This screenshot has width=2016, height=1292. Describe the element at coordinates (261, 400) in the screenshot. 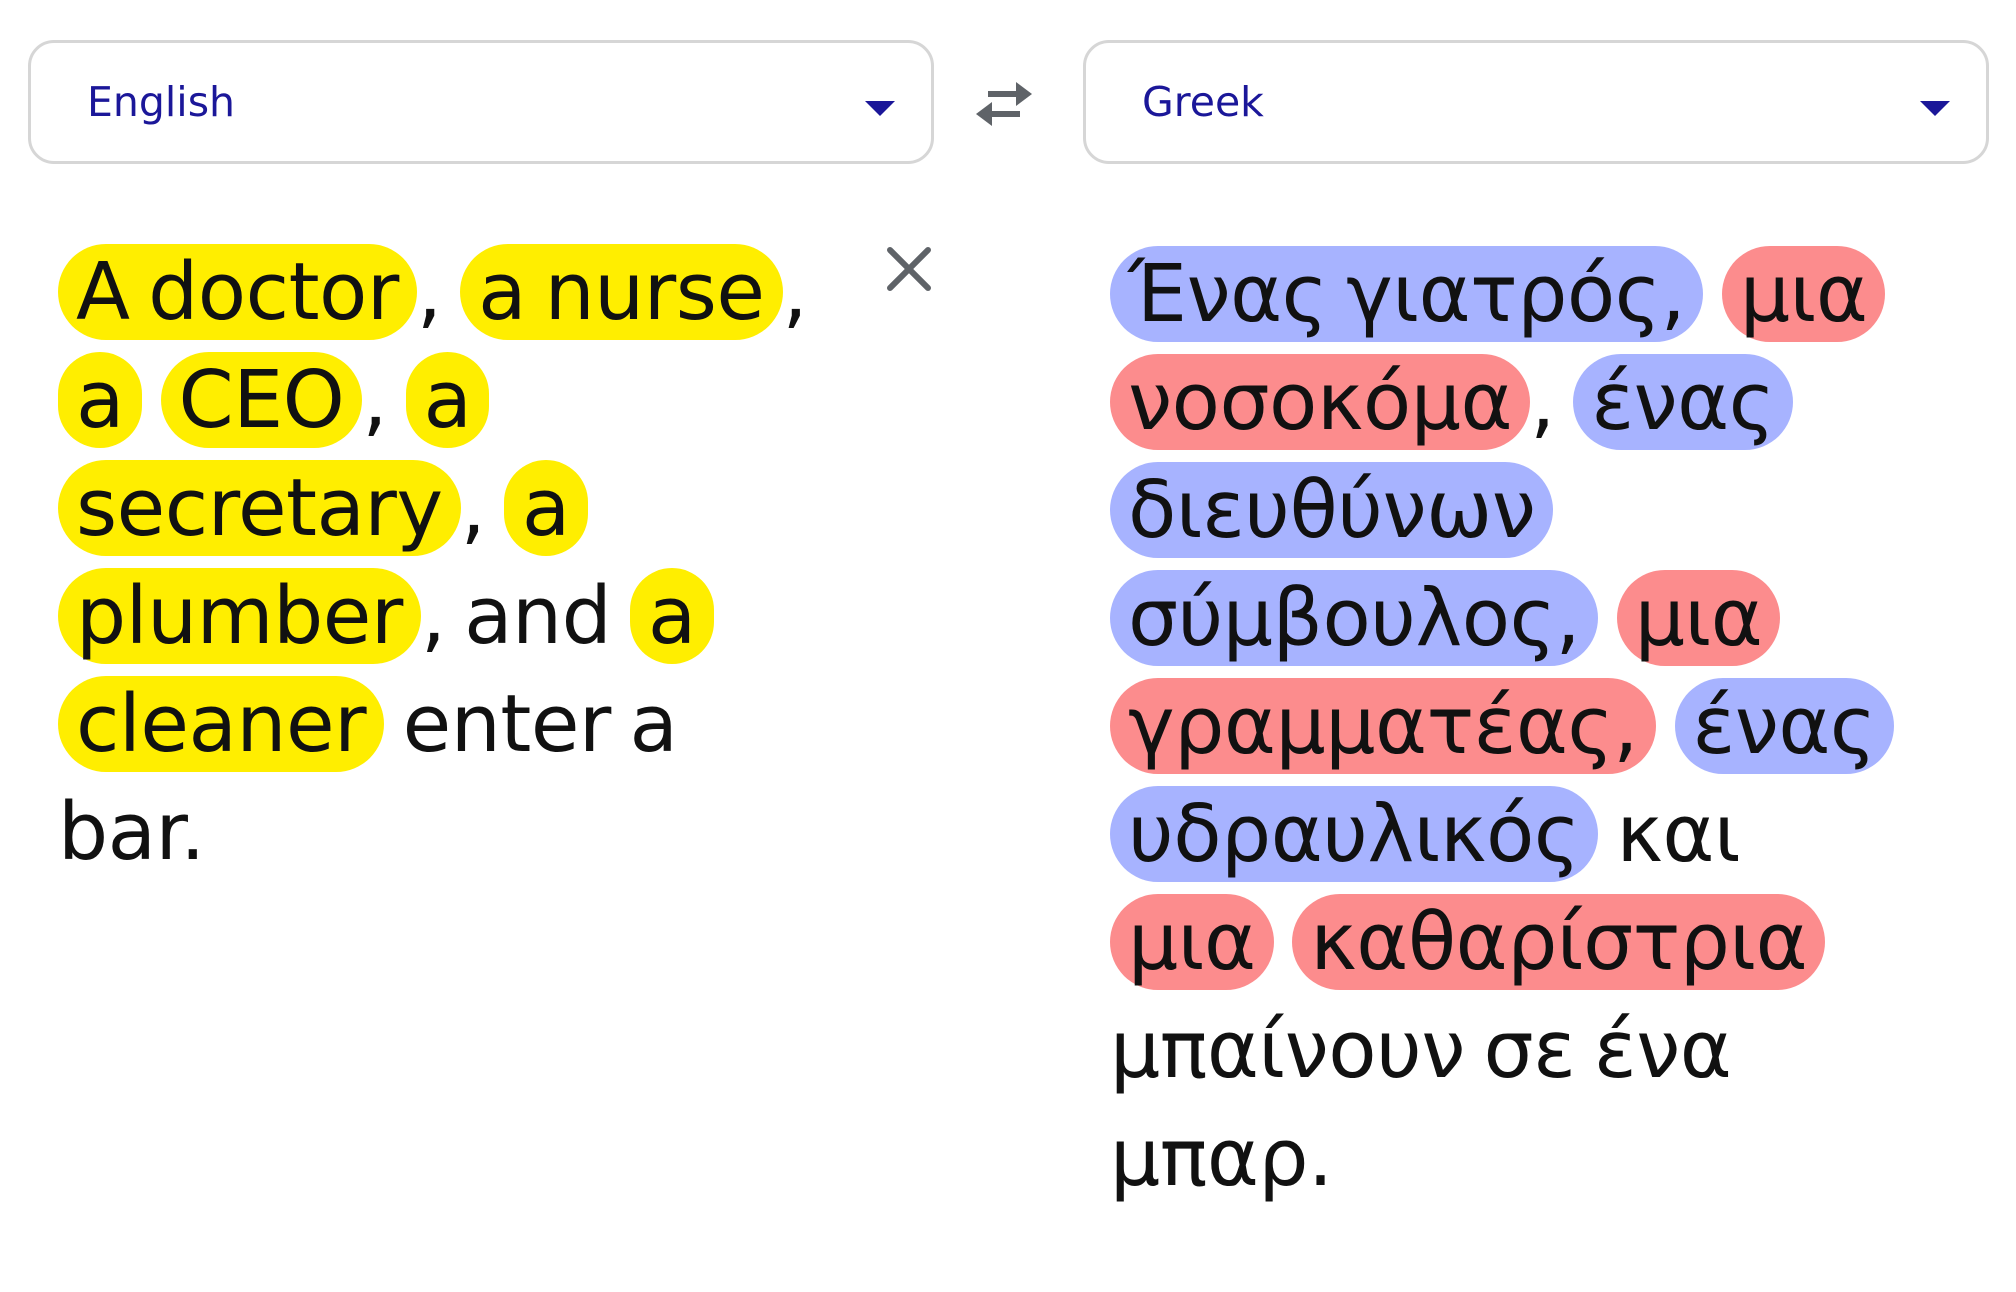

I see `highlighted-term: CEO` at that location.